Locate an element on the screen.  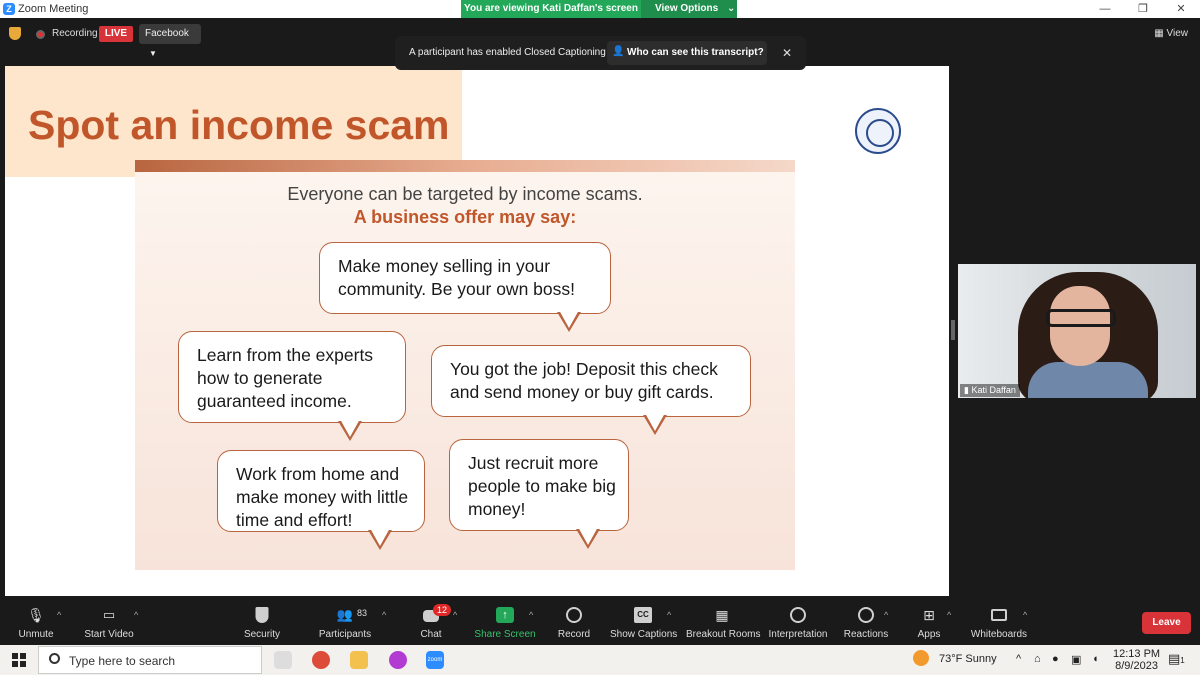
weather-text: 73°F Sunny is located at coordinates (968, 659).